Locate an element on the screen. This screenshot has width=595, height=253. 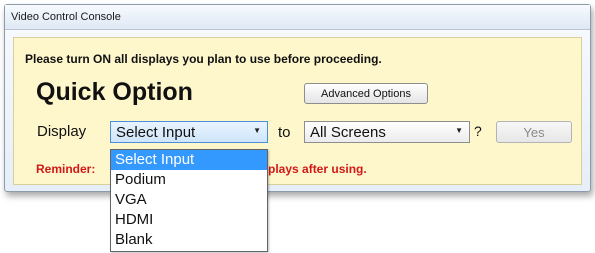
dropdown-option: Podium is located at coordinates (189, 180).